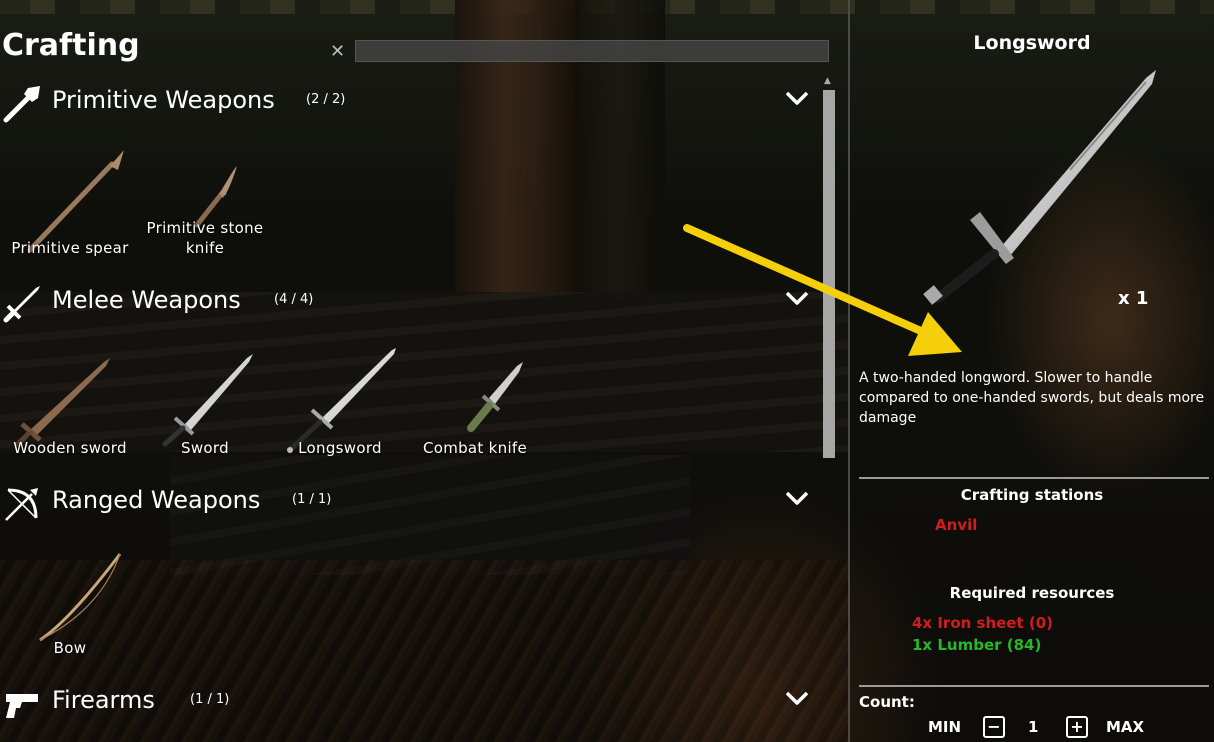 The width and height of the screenshot is (1214, 742). Describe the element at coordinates (983, 623) in the screenshot. I see `resource-iron-sheet: 4x Iron sheet (0)` at that location.